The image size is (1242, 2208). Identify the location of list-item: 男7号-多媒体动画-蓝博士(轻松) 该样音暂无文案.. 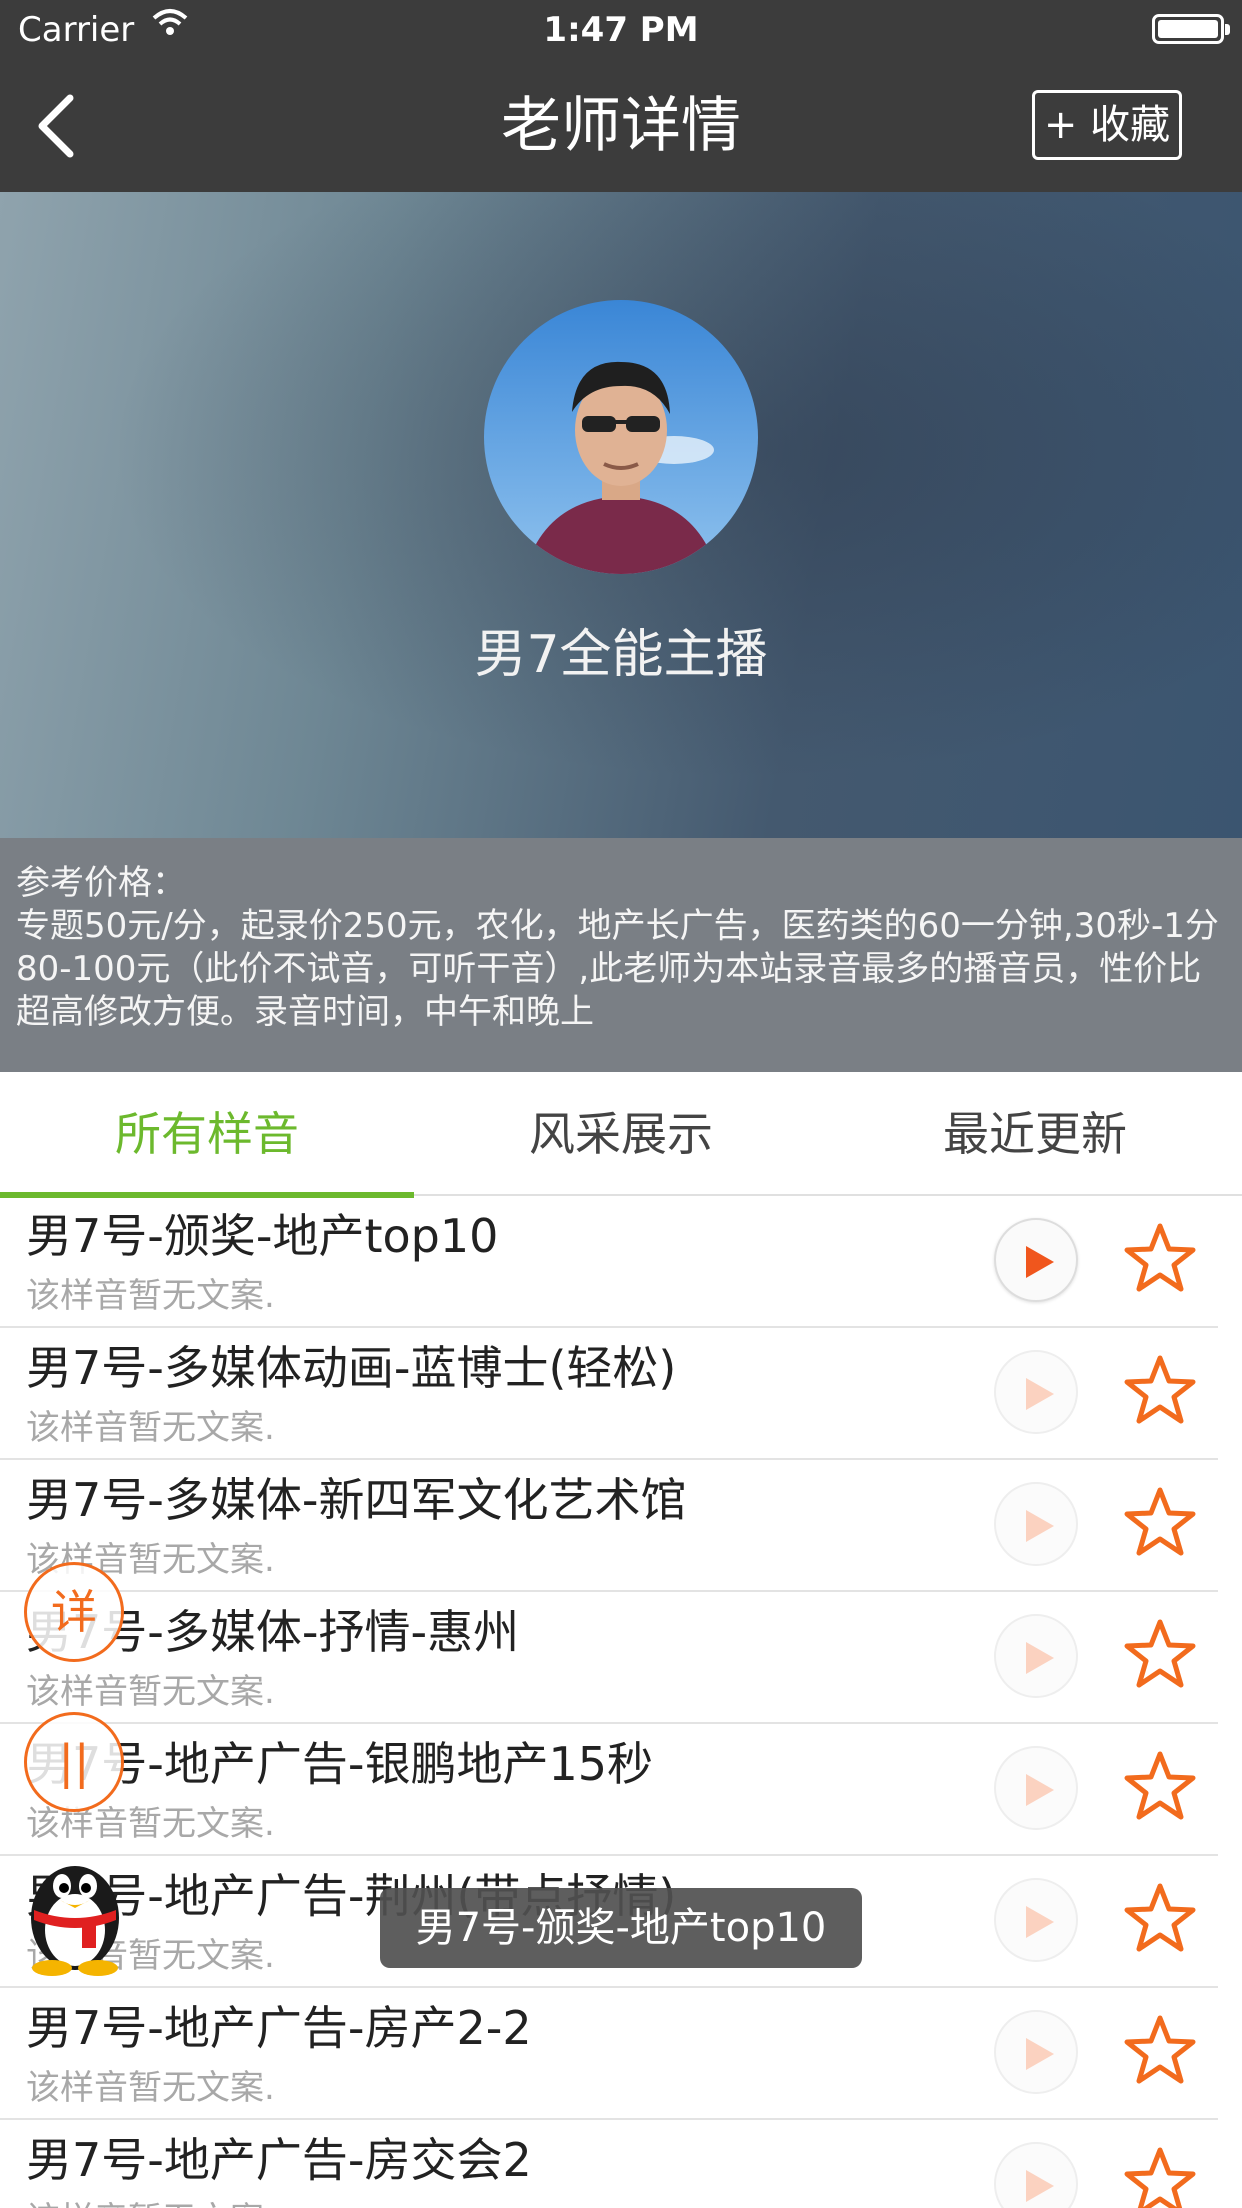
(621, 1394).